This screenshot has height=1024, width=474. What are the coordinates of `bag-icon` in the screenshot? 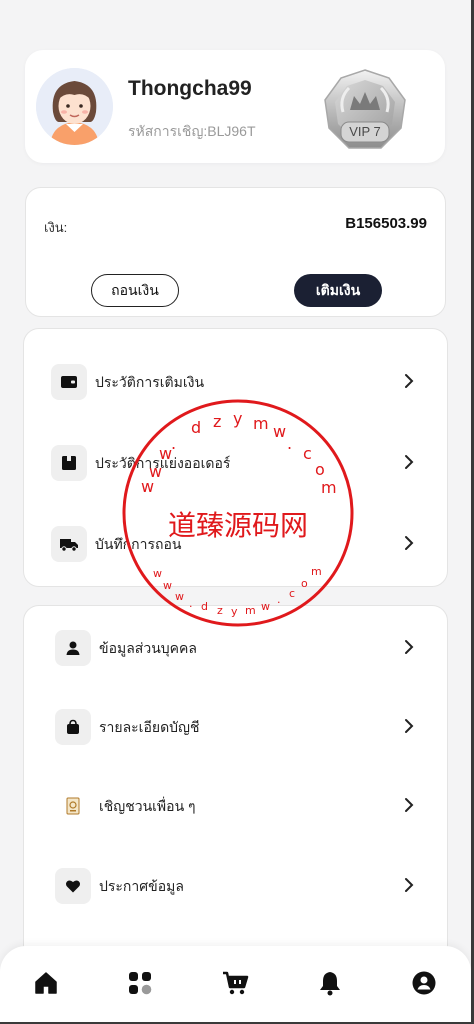 It's located at (73, 727).